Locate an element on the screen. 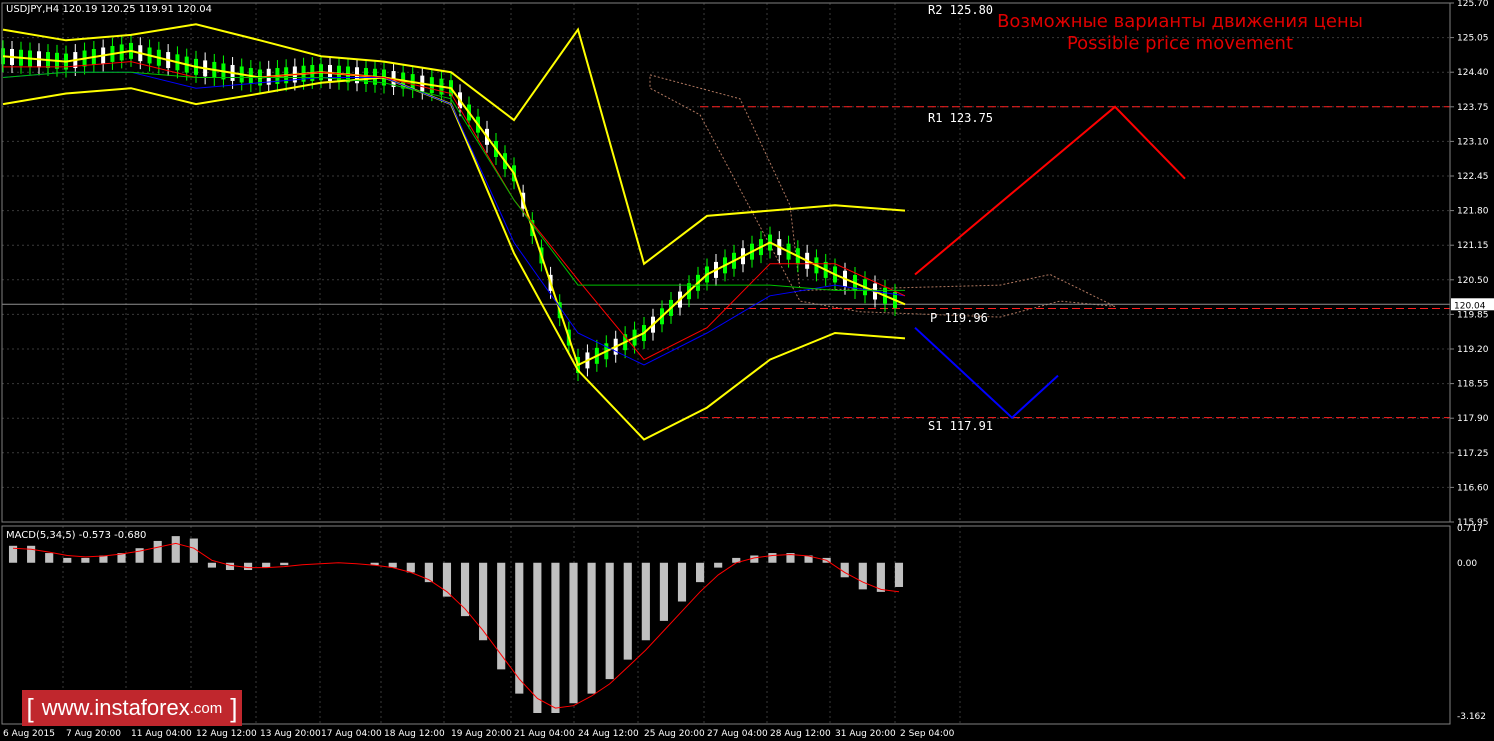  level-r1-label: R1 123.75 is located at coordinates (961, 118).